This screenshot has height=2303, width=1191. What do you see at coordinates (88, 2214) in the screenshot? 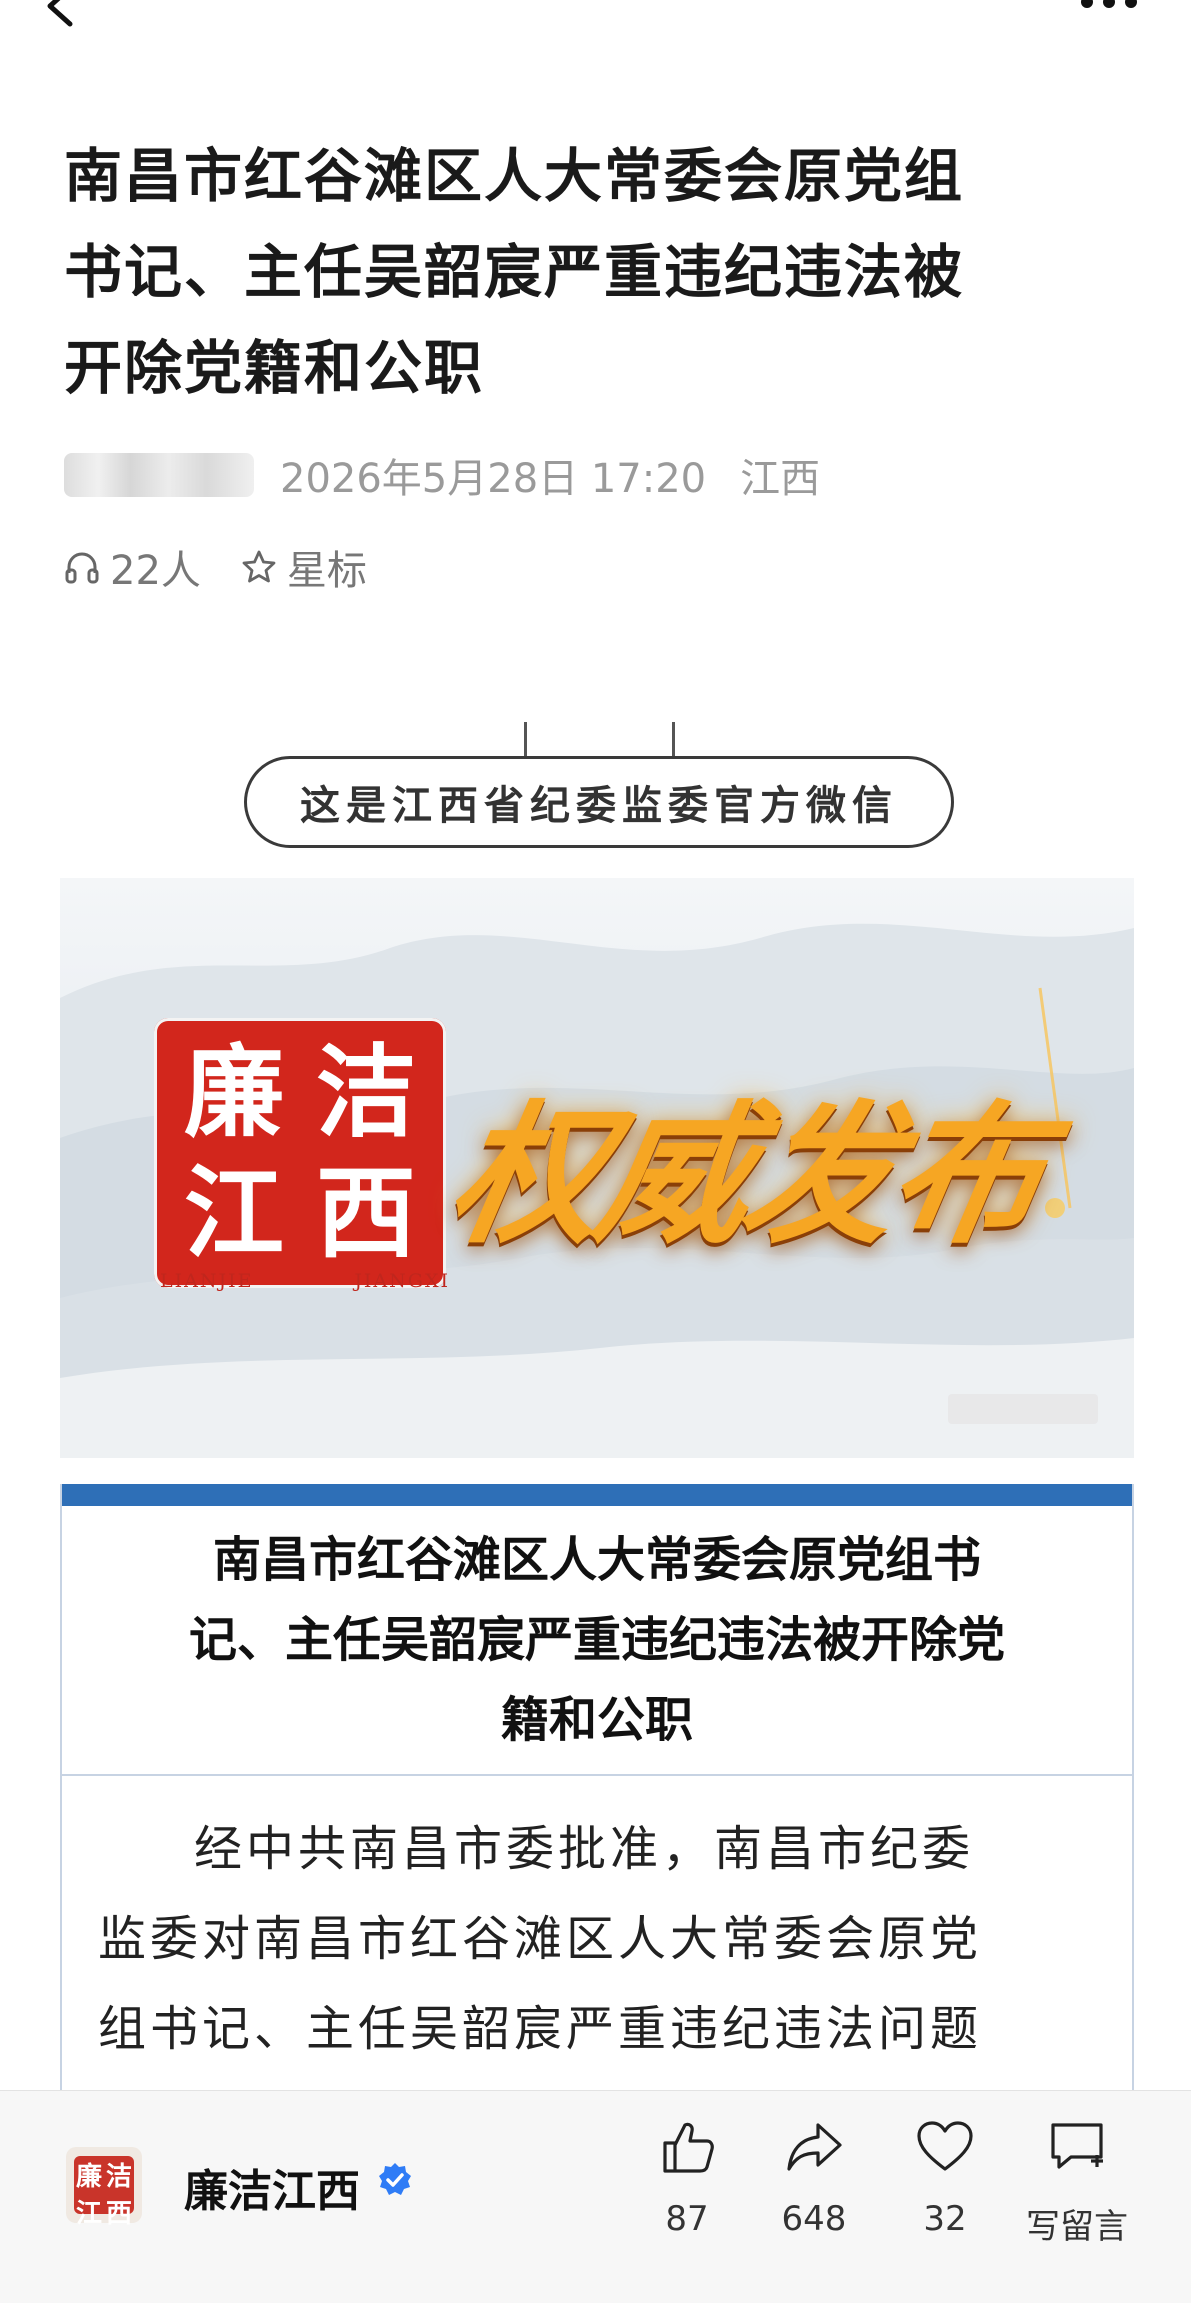
I see `avatar-char: 江` at bounding box center [88, 2214].